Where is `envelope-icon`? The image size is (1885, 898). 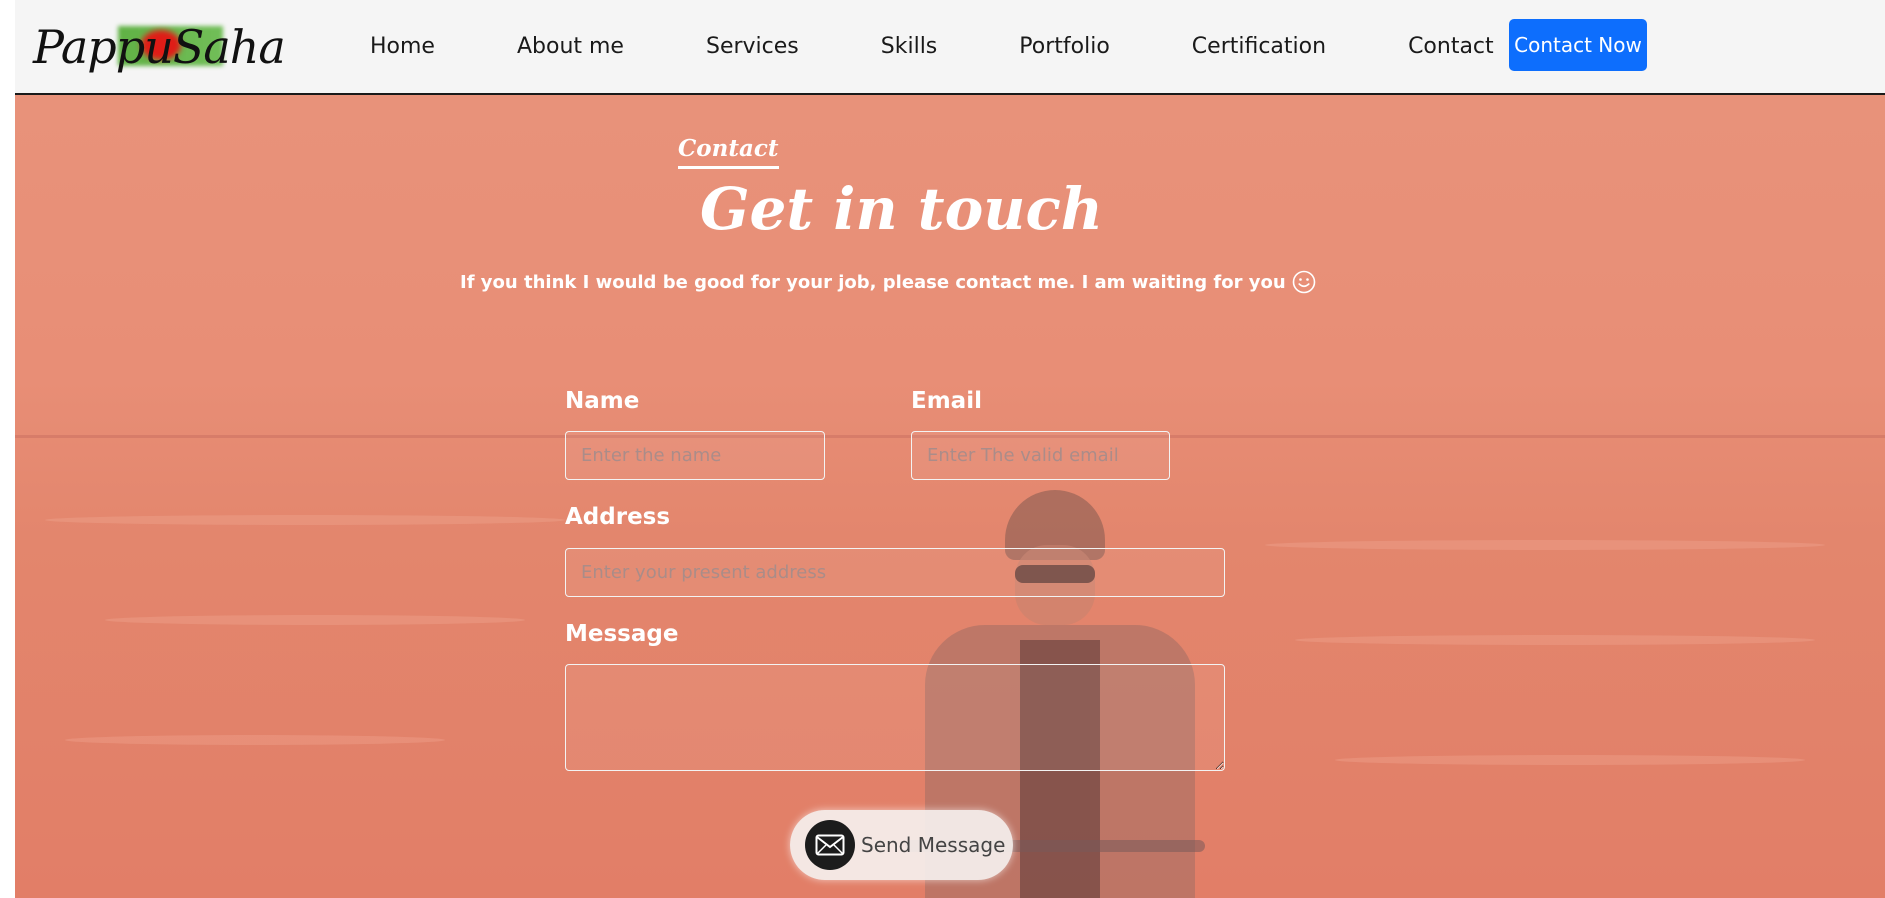 envelope-icon is located at coordinates (830, 845).